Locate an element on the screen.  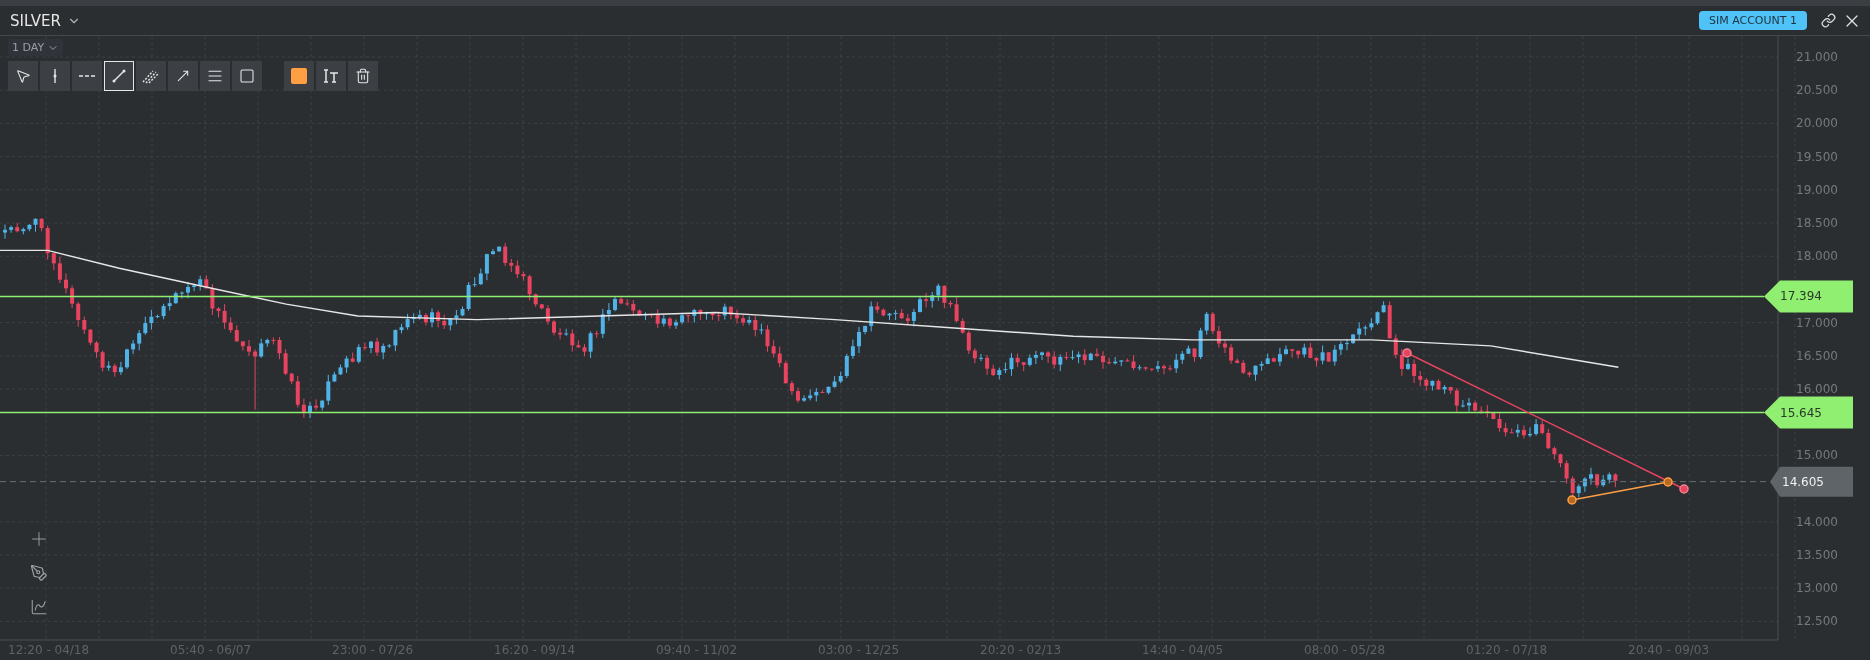
price-axis-label: 16.000 is located at coordinates (1817, 389).